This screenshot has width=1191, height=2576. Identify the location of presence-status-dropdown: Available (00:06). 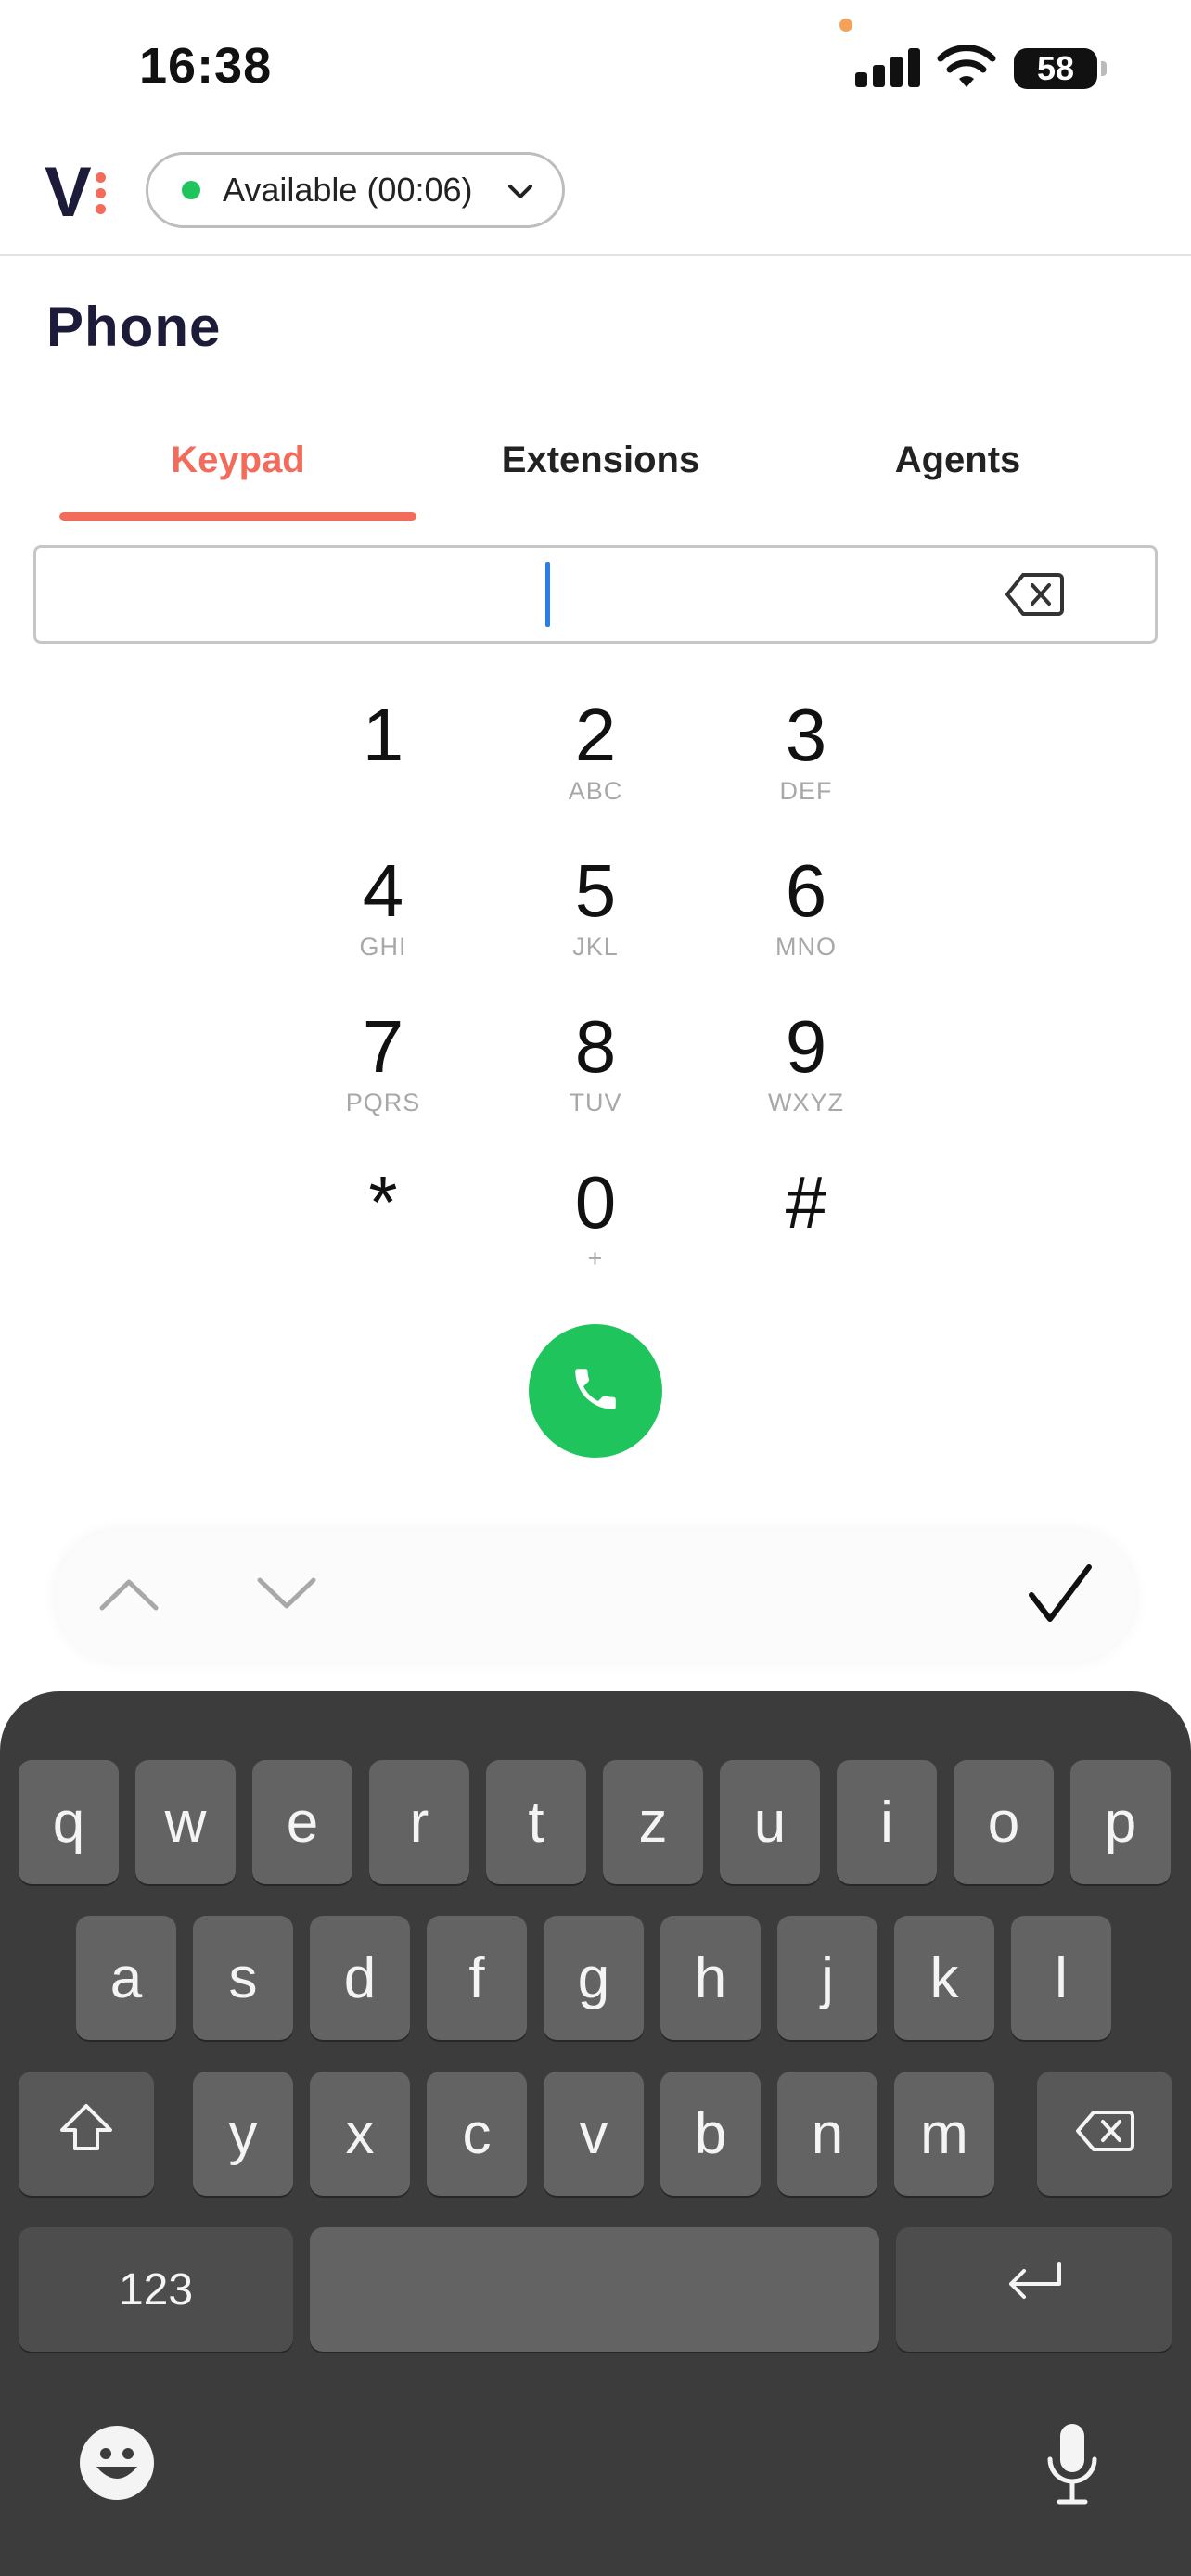
(355, 190).